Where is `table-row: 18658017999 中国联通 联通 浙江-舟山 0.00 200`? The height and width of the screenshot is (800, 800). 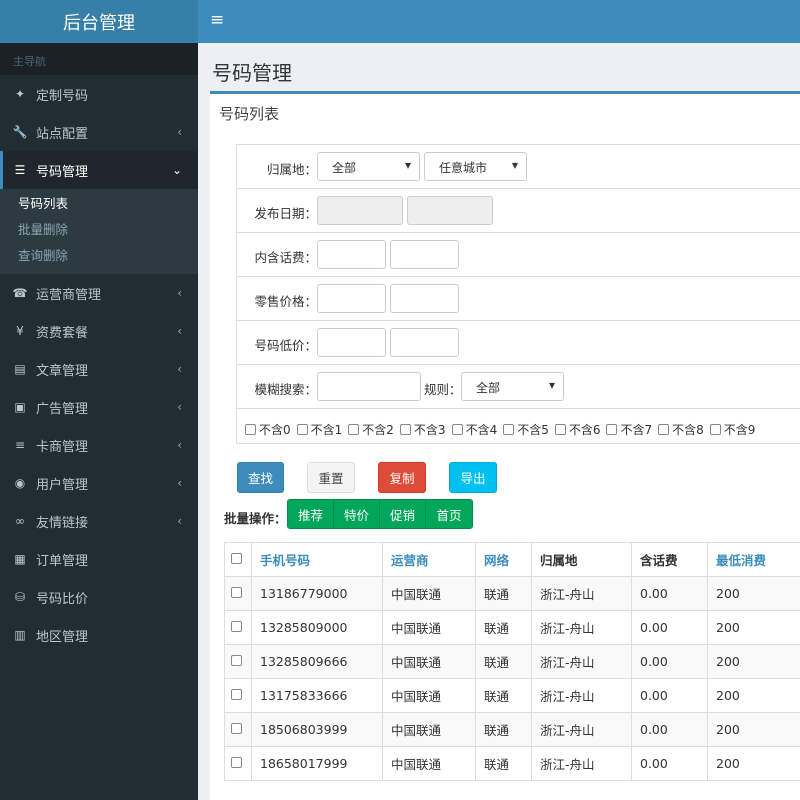
table-row: 18658017999 中国联通 联通 浙江-舟山 0.00 200 is located at coordinates (512, 763).